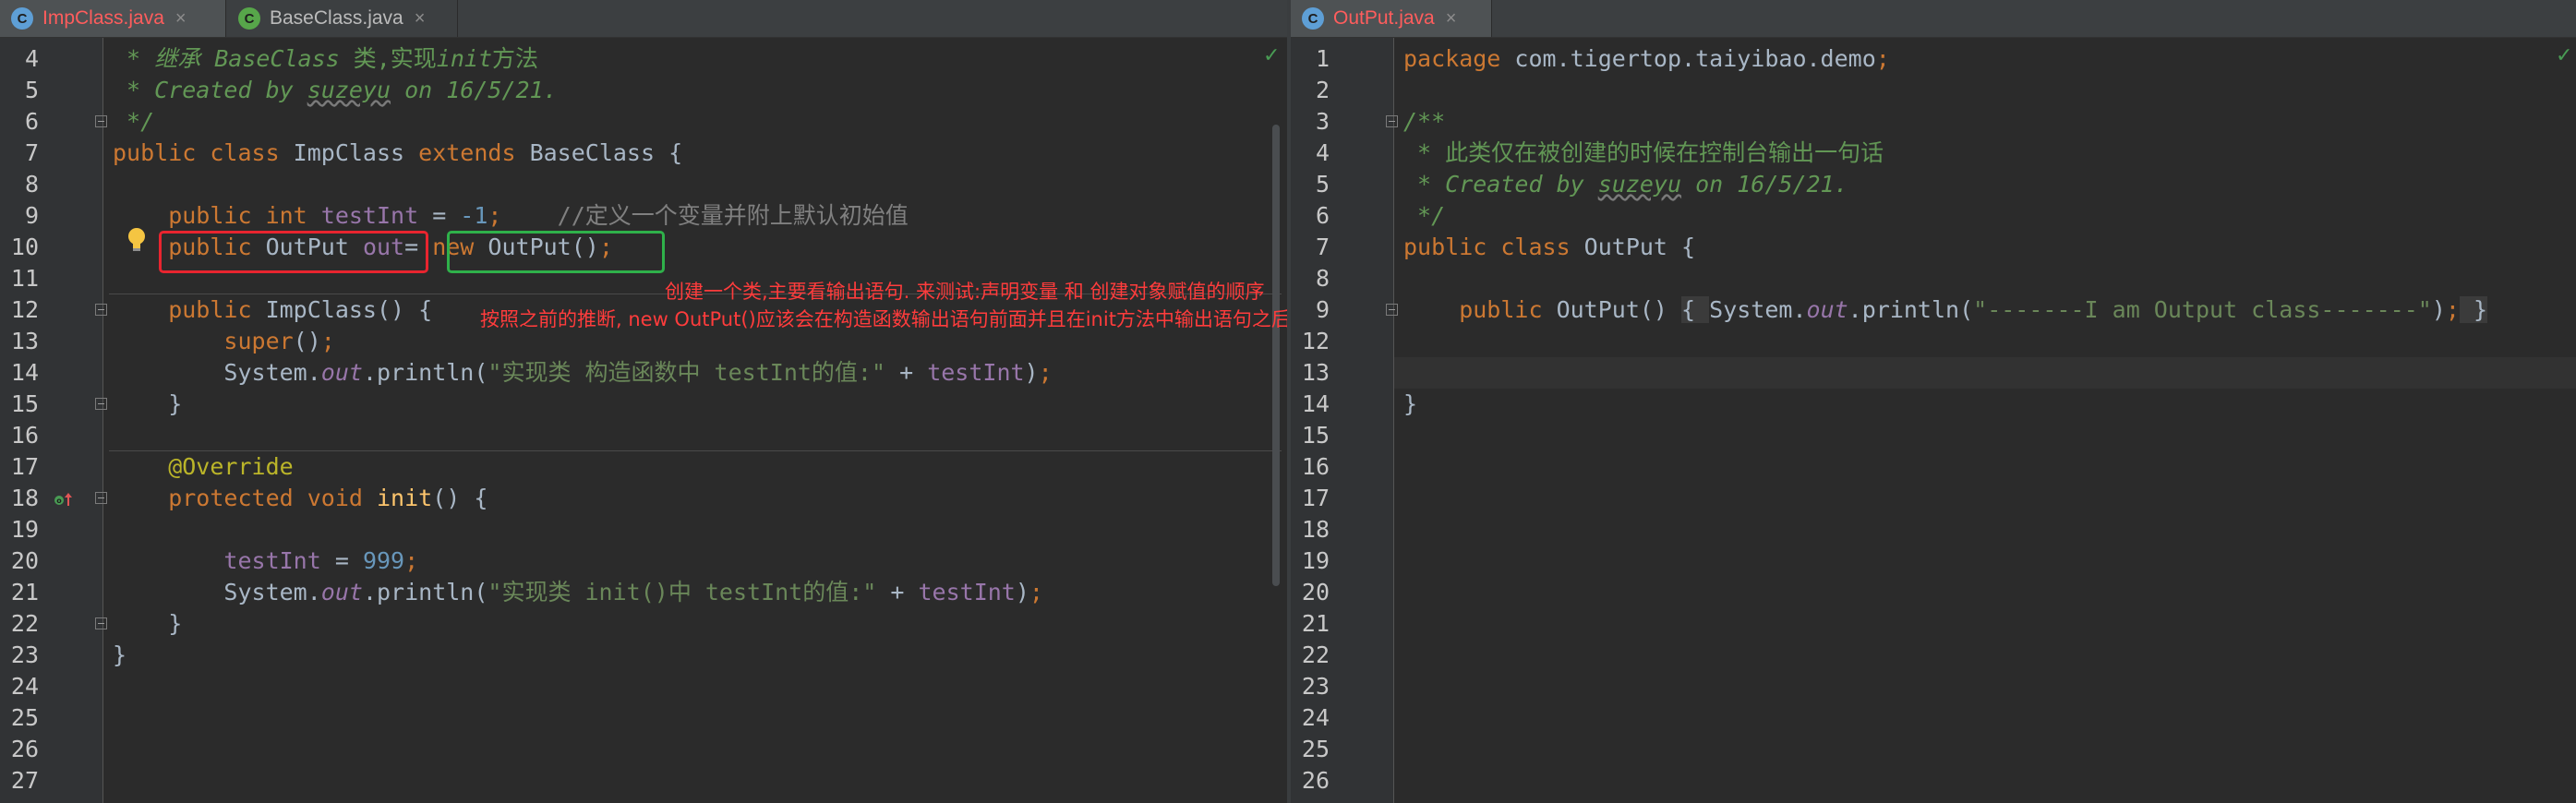 This screenshot has width=2576, height=803. I want to click on code-line: * 此类仅在被创建的时候在控制台输出一句话, so click(1643, 153).